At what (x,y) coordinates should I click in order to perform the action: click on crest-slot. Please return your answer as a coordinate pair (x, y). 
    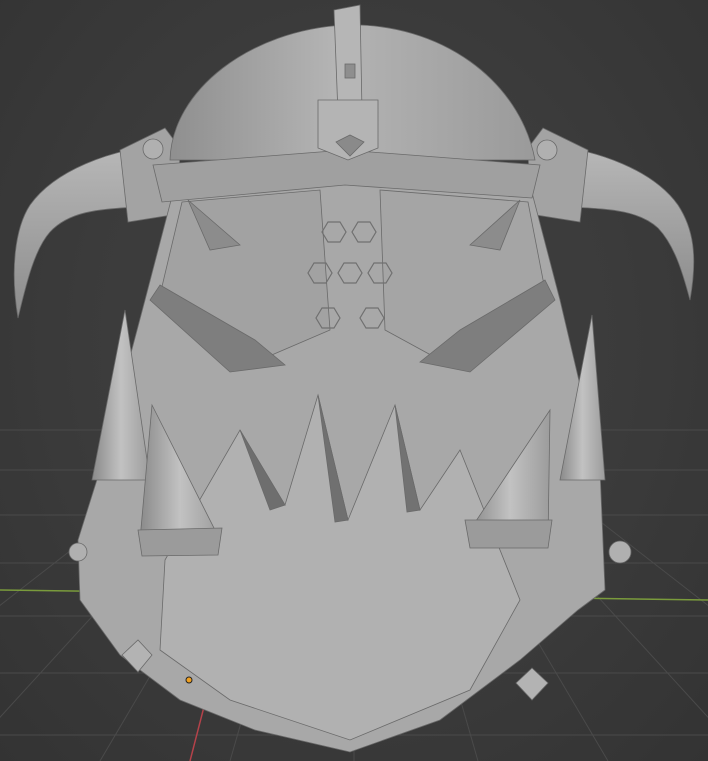
    Looking at the image, I should click on (350, 71).